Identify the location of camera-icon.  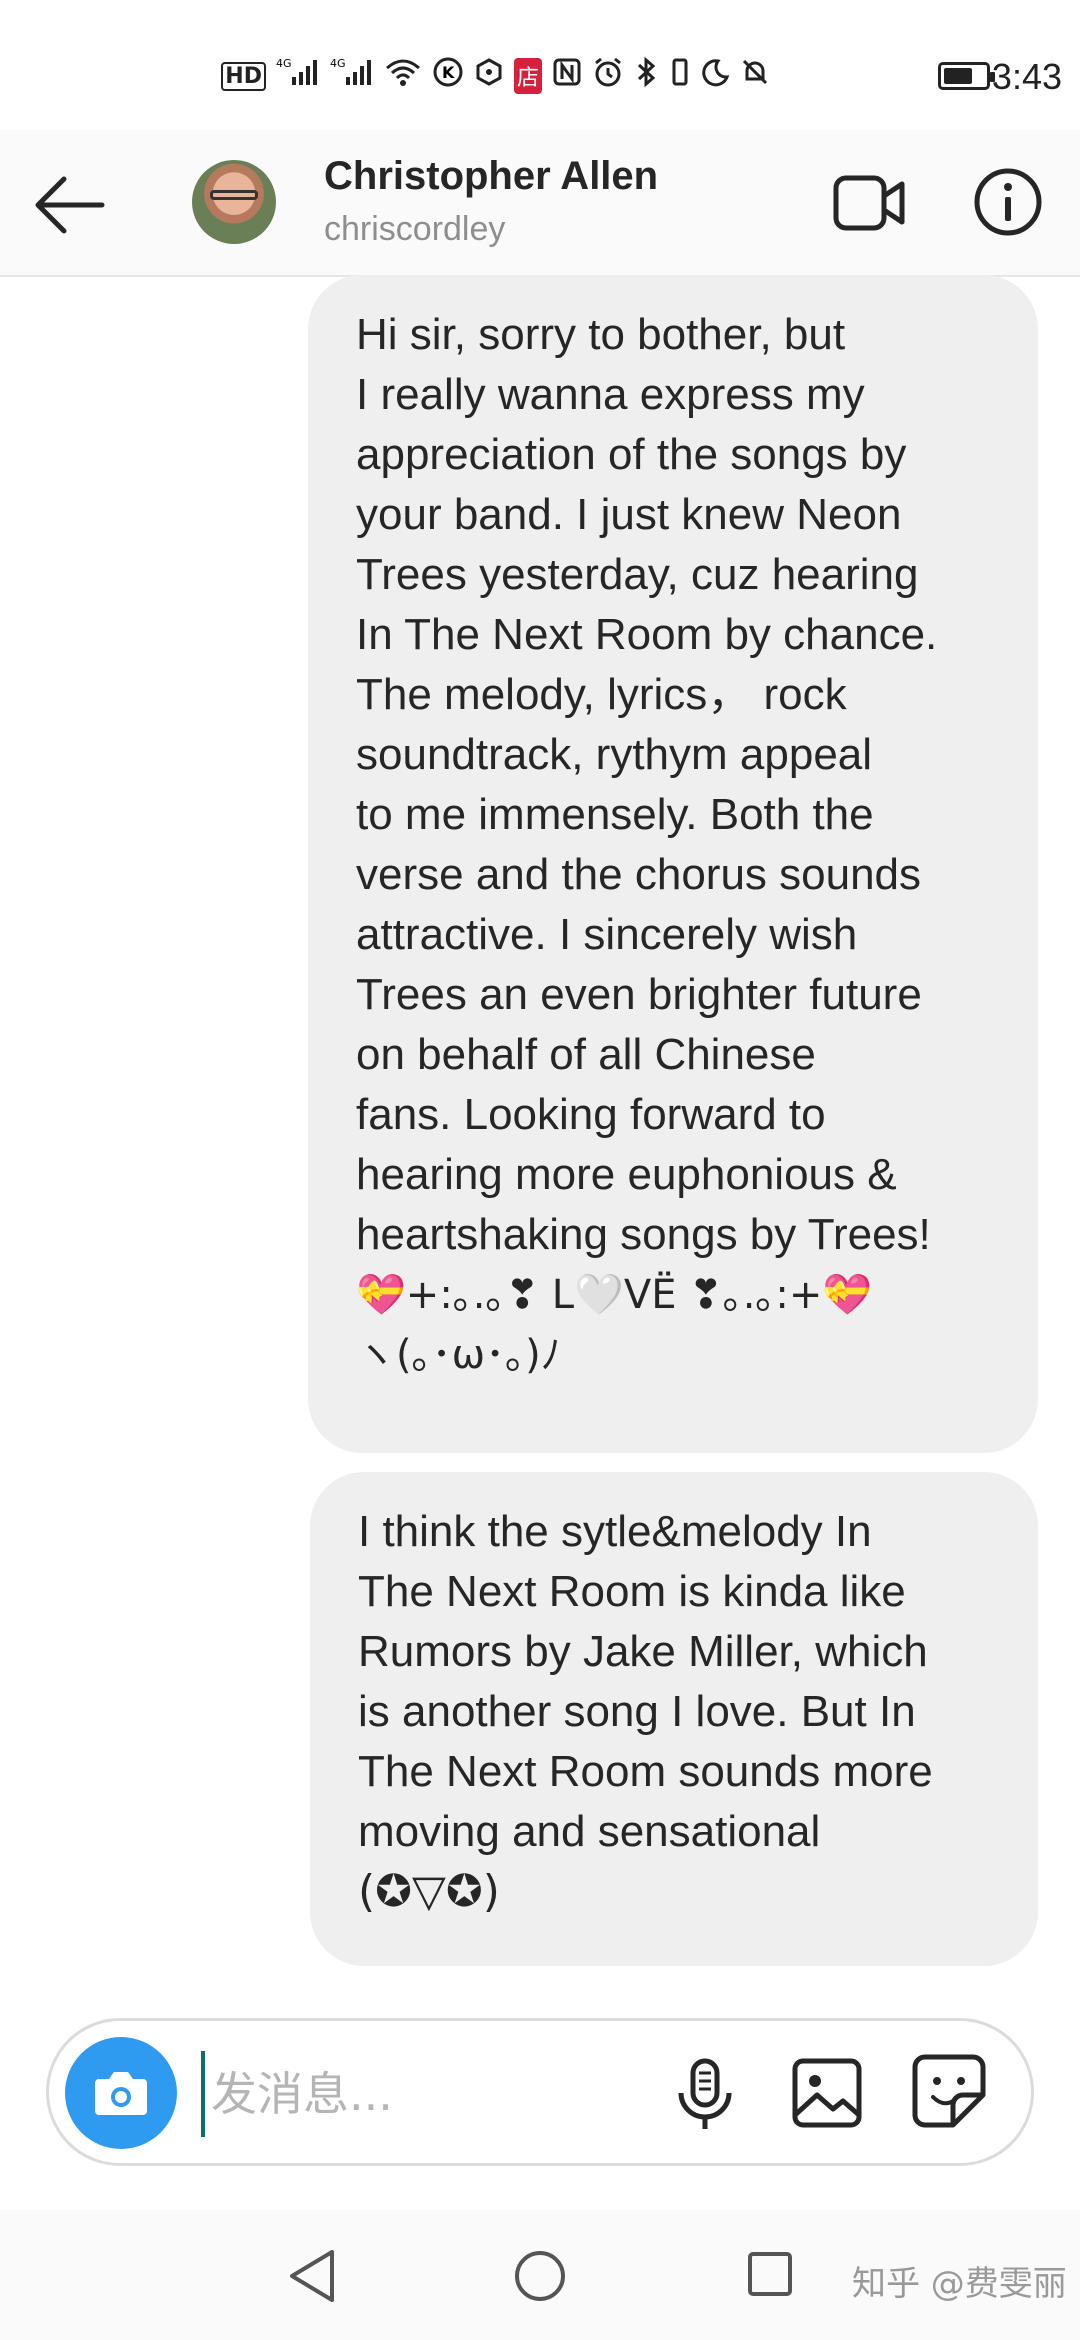
(121, 2093).